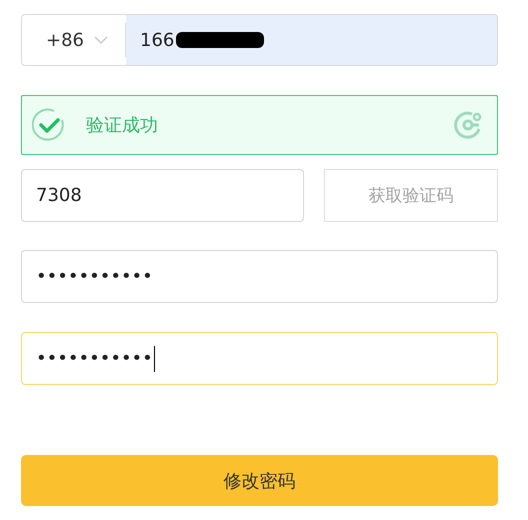  I want to click on check-circle-icon, so click(49, 125).